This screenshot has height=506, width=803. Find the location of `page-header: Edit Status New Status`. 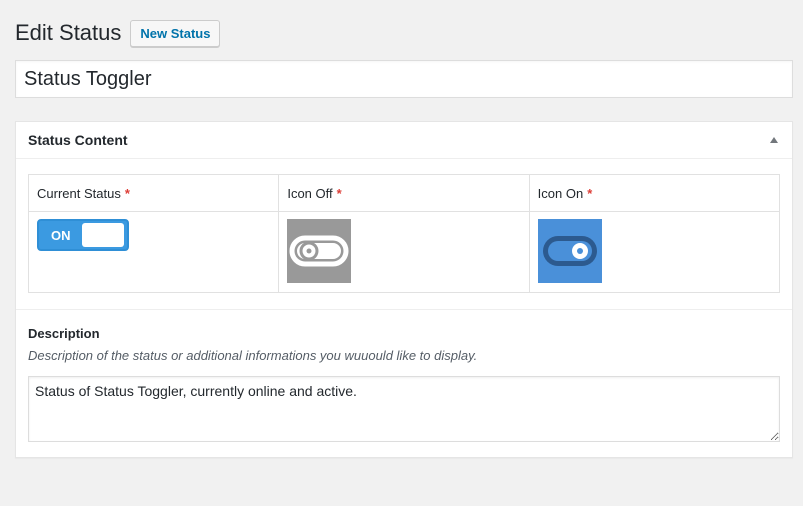

page-header: Edit Status New Status is located at coordinates (118, 33).